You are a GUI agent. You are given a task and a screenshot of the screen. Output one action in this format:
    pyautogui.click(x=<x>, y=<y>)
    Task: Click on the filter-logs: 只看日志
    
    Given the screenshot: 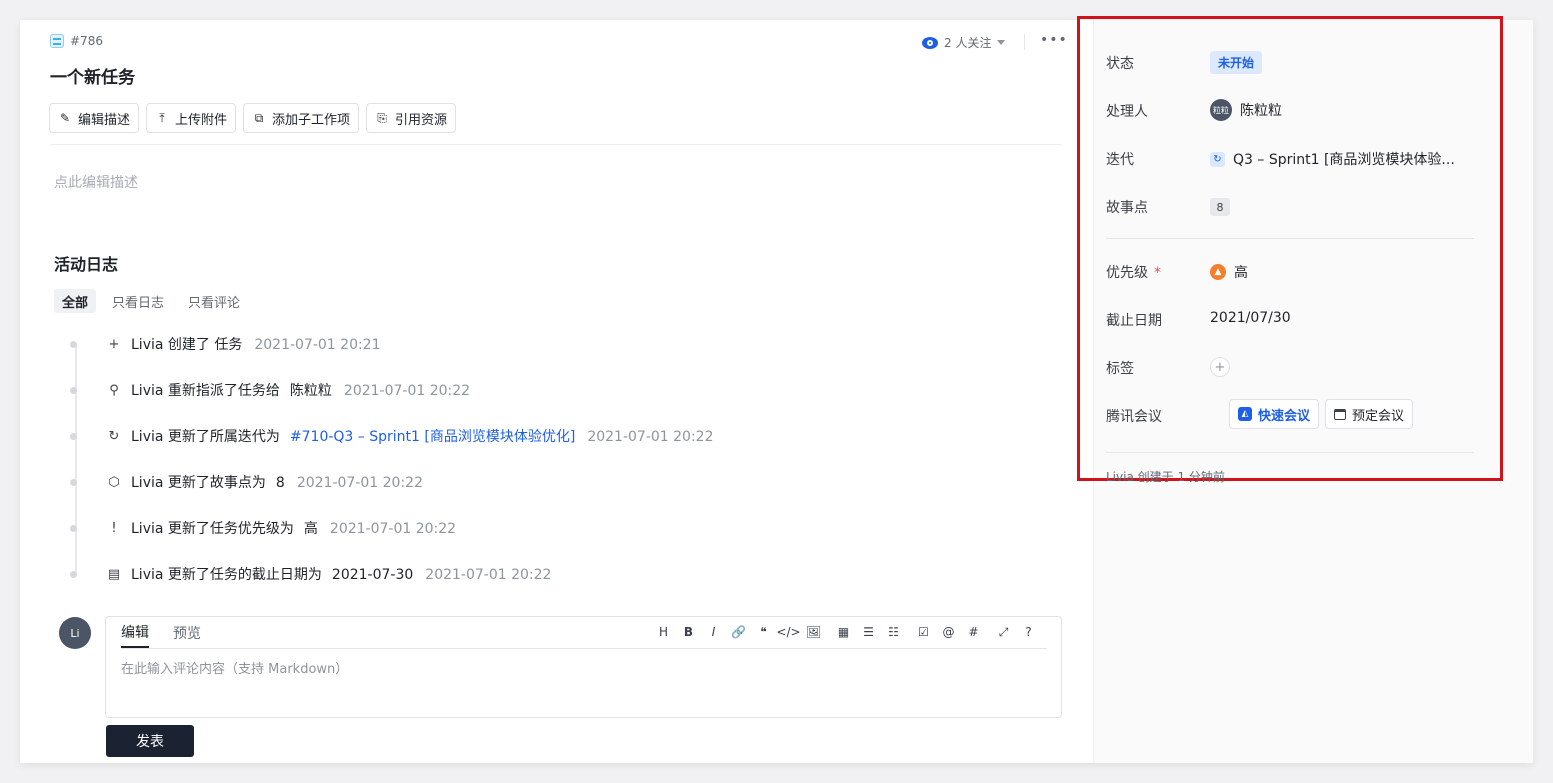 What is the action you would take?
    pyautogui.click(x=138, y=301)
    